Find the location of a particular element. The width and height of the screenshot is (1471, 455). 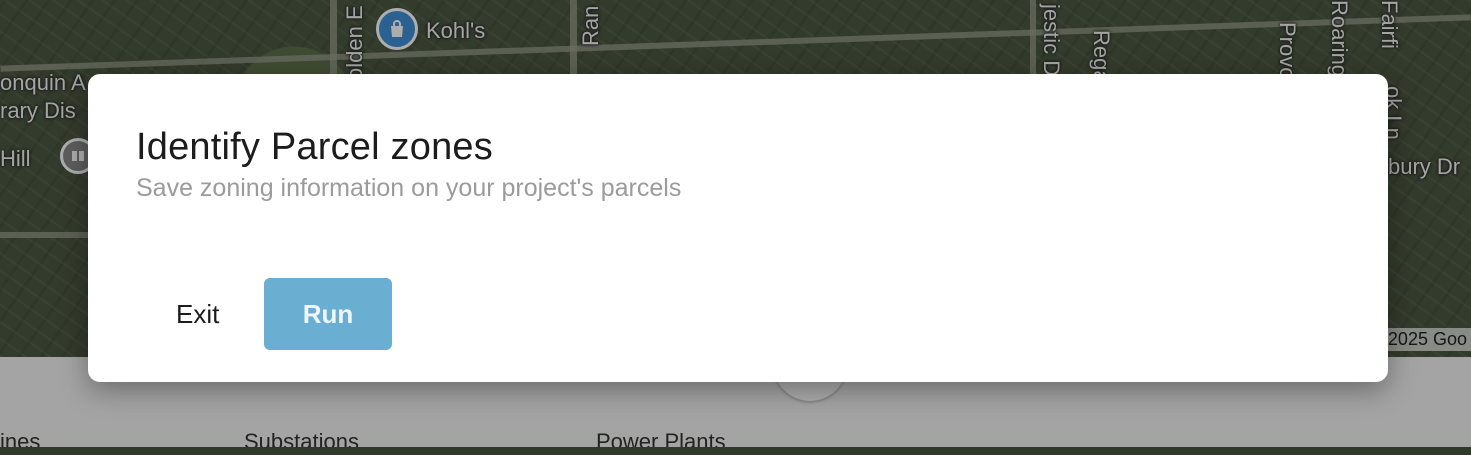

exit-button: Exit is located at coordinates (197, 314).